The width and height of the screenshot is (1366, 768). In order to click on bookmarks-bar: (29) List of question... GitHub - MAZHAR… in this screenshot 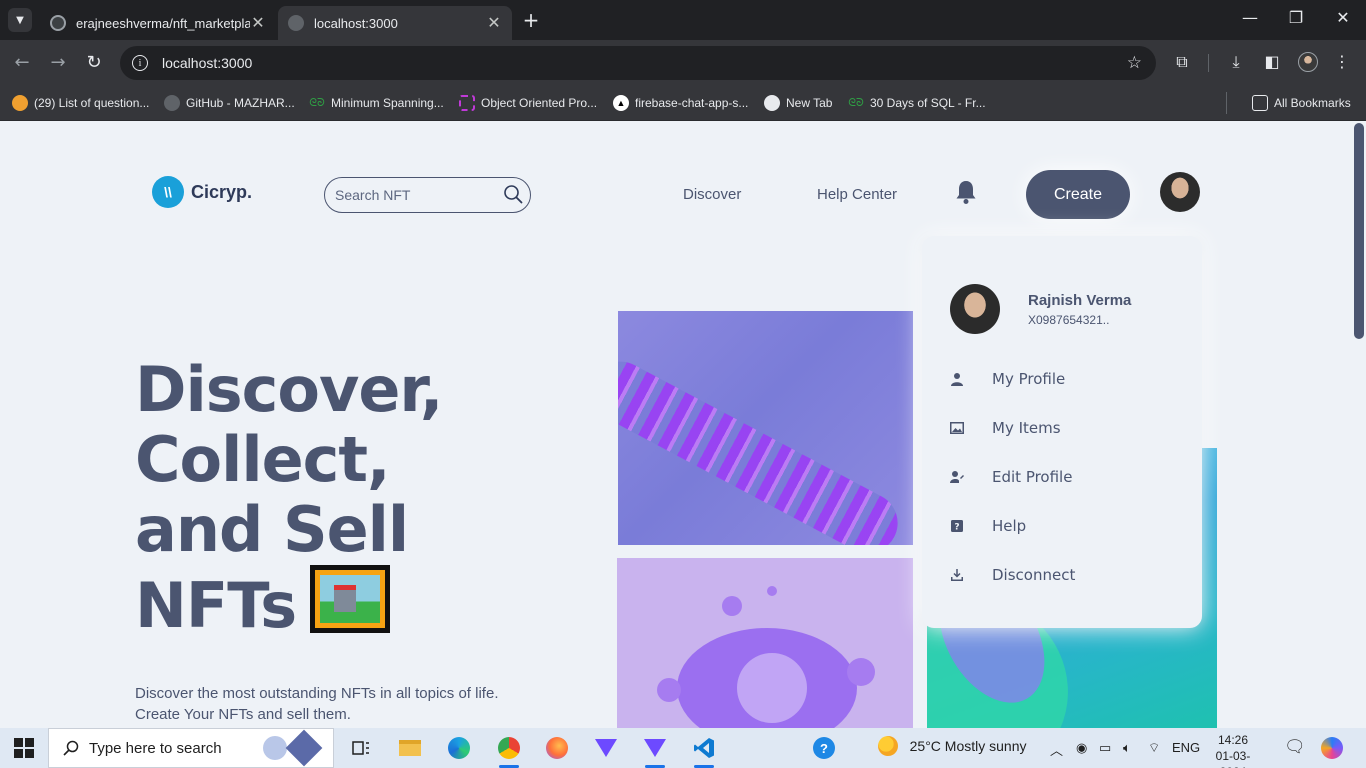, I will do `click(683, 103)`.